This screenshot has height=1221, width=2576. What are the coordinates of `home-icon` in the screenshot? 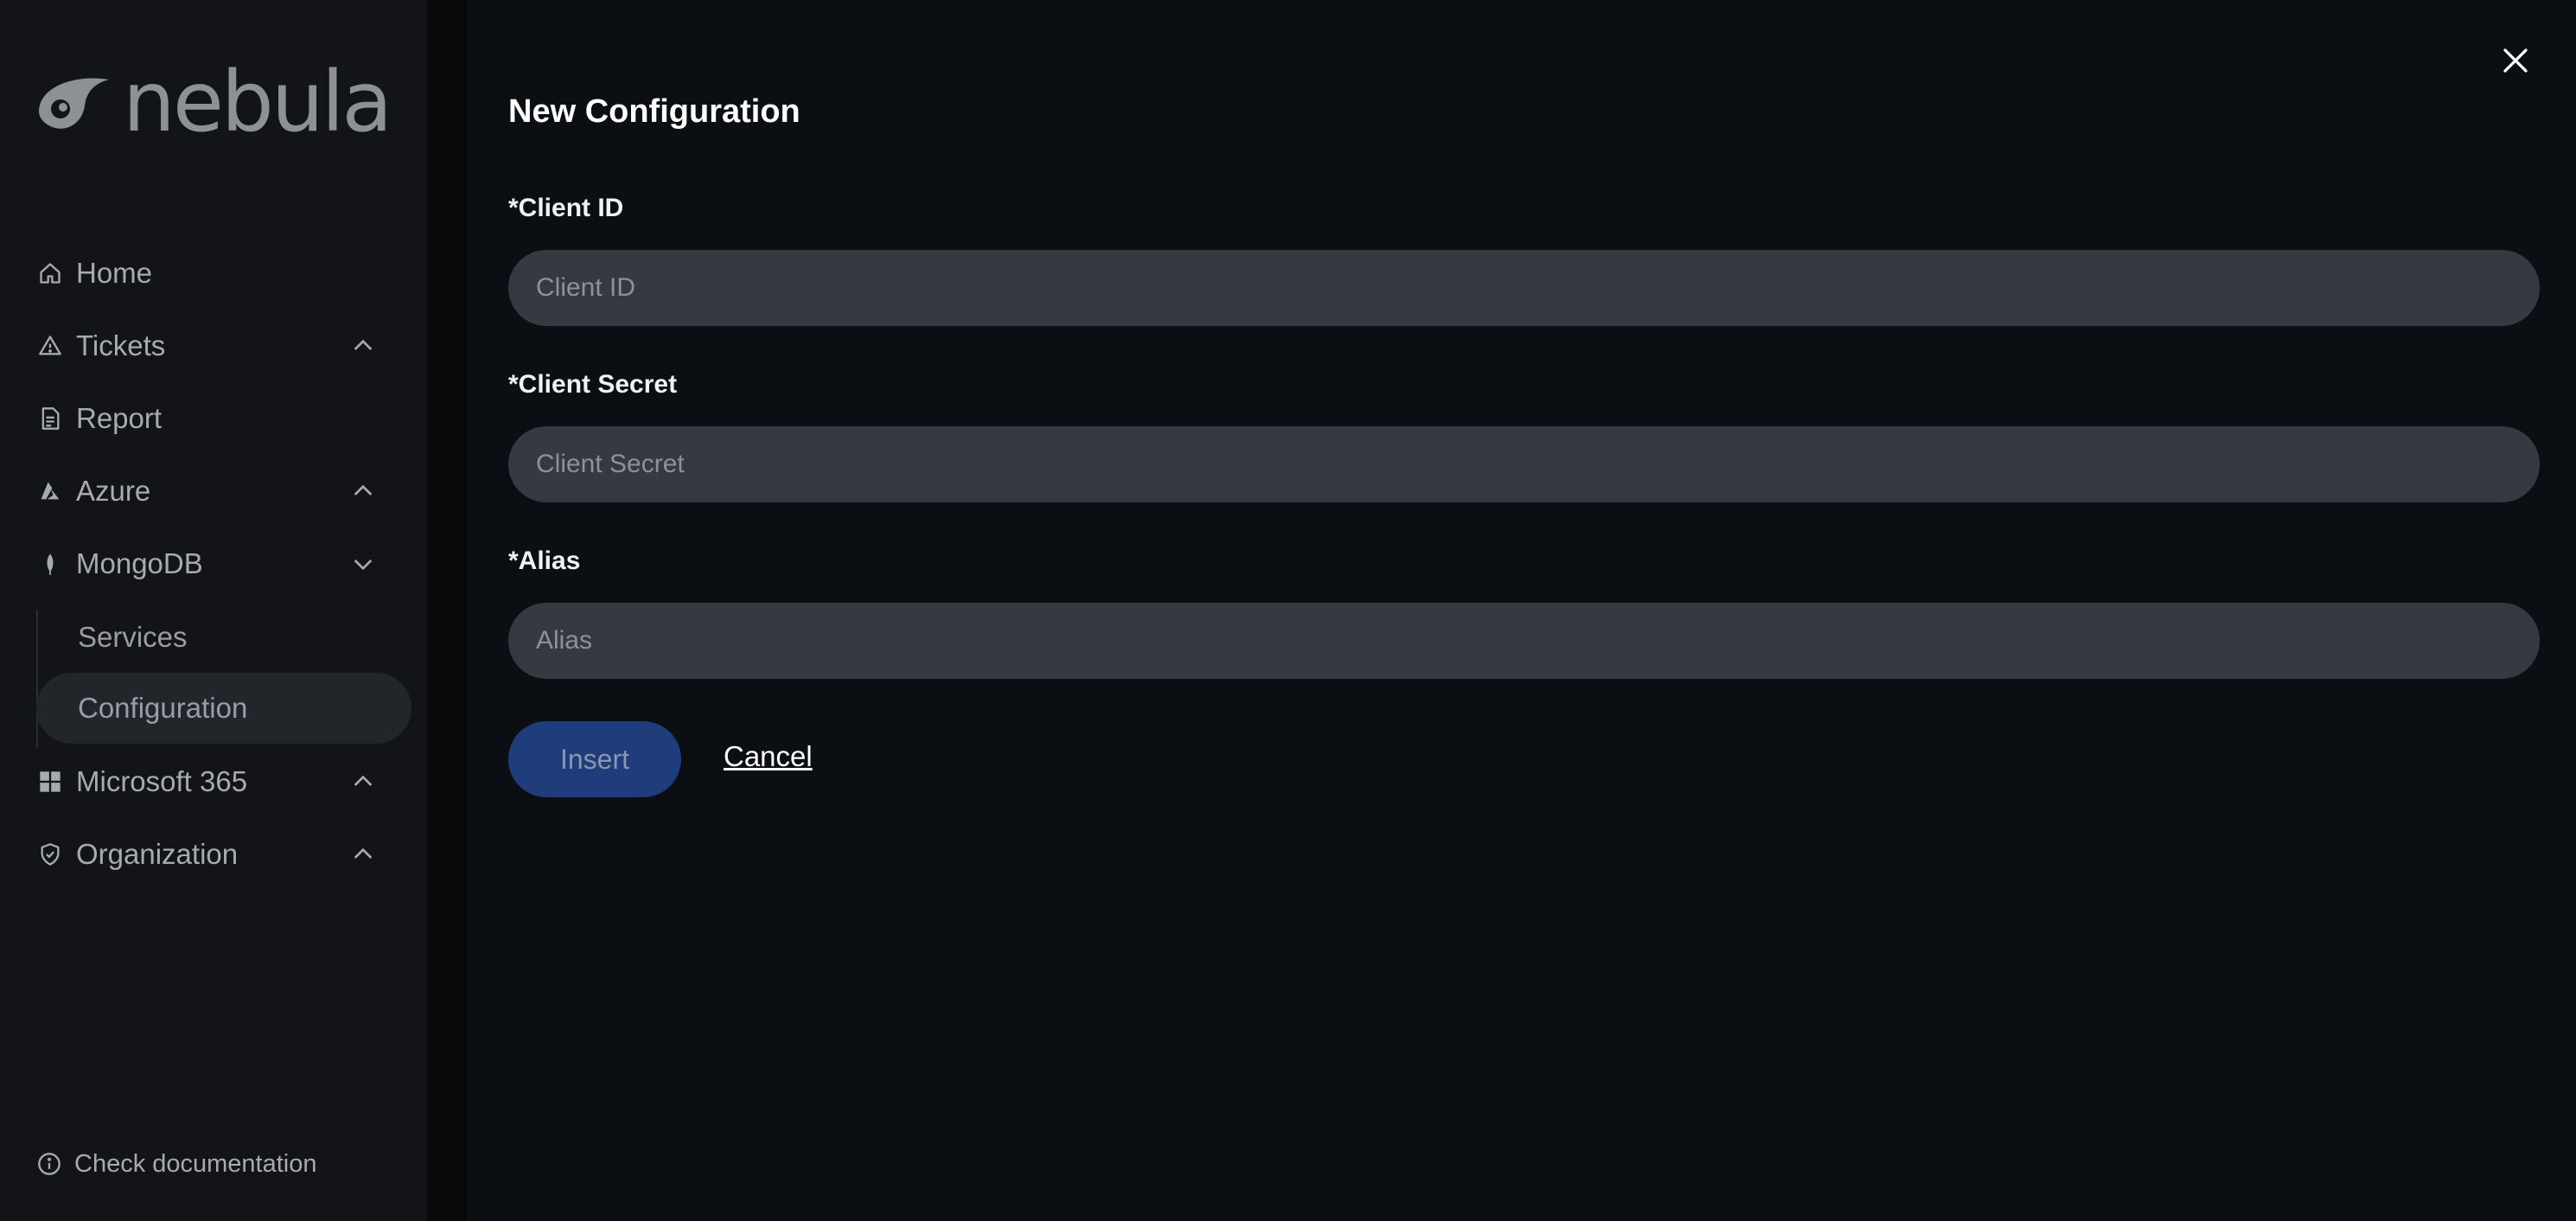 It's located at (50, 273).